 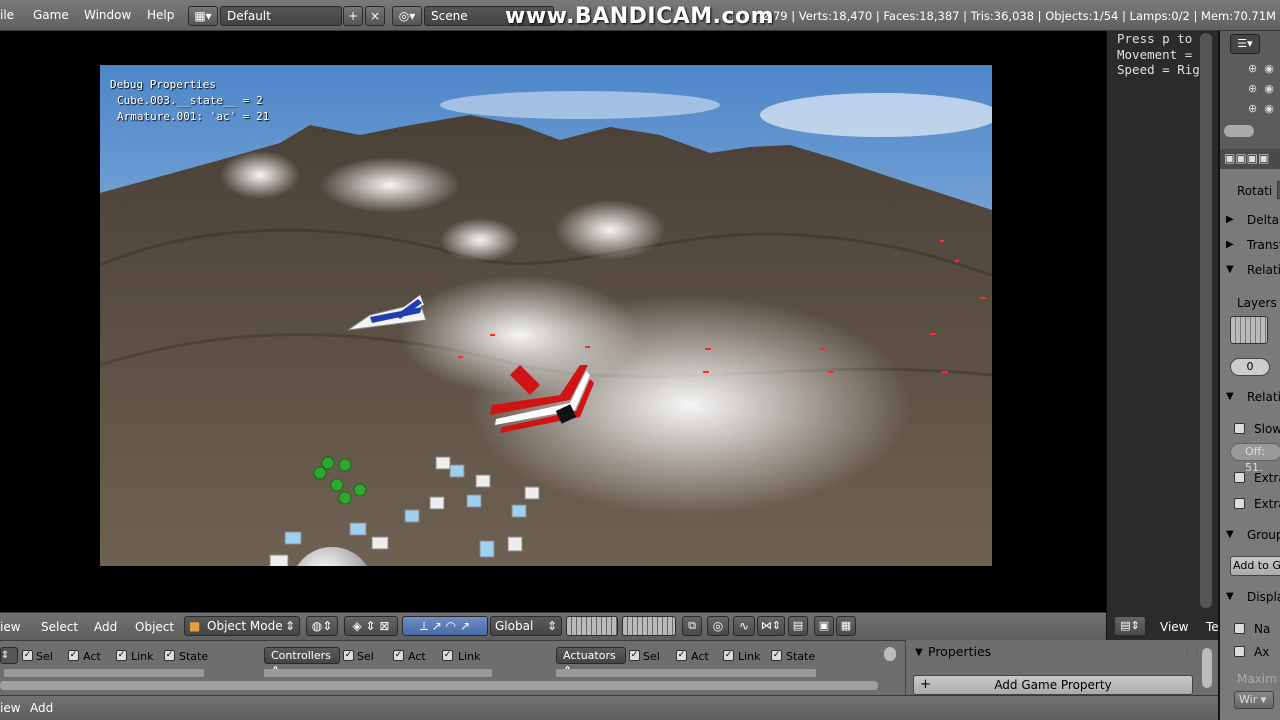 What do you see at coordinates (1162, 38) in the screenshot?
I see `text-line: Press p to p` at bounding box center [1162, 38].